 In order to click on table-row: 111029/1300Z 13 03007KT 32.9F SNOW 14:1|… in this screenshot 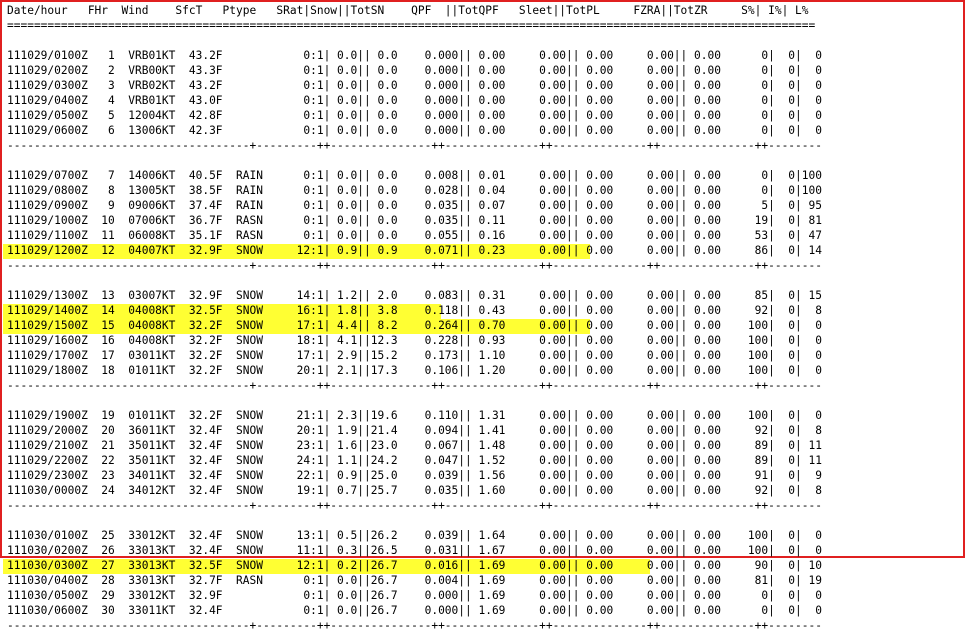, I will do `click(414, 295)`.